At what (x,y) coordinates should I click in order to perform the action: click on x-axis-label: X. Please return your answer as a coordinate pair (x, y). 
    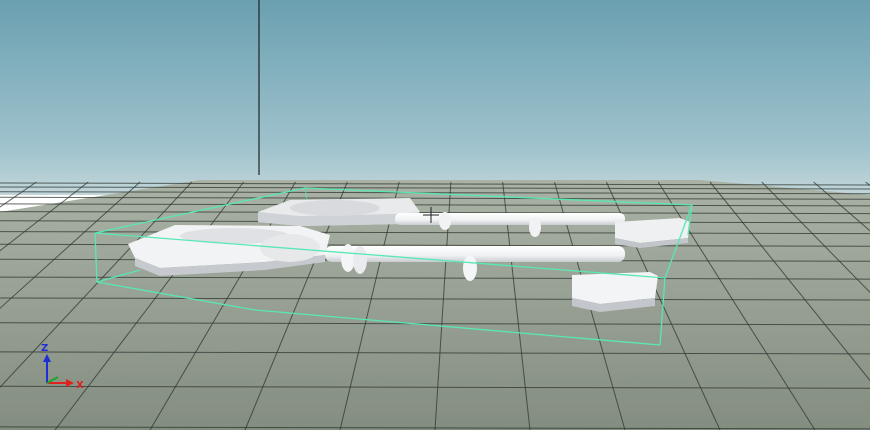
    Looking at the image, I should click on (80, 385).